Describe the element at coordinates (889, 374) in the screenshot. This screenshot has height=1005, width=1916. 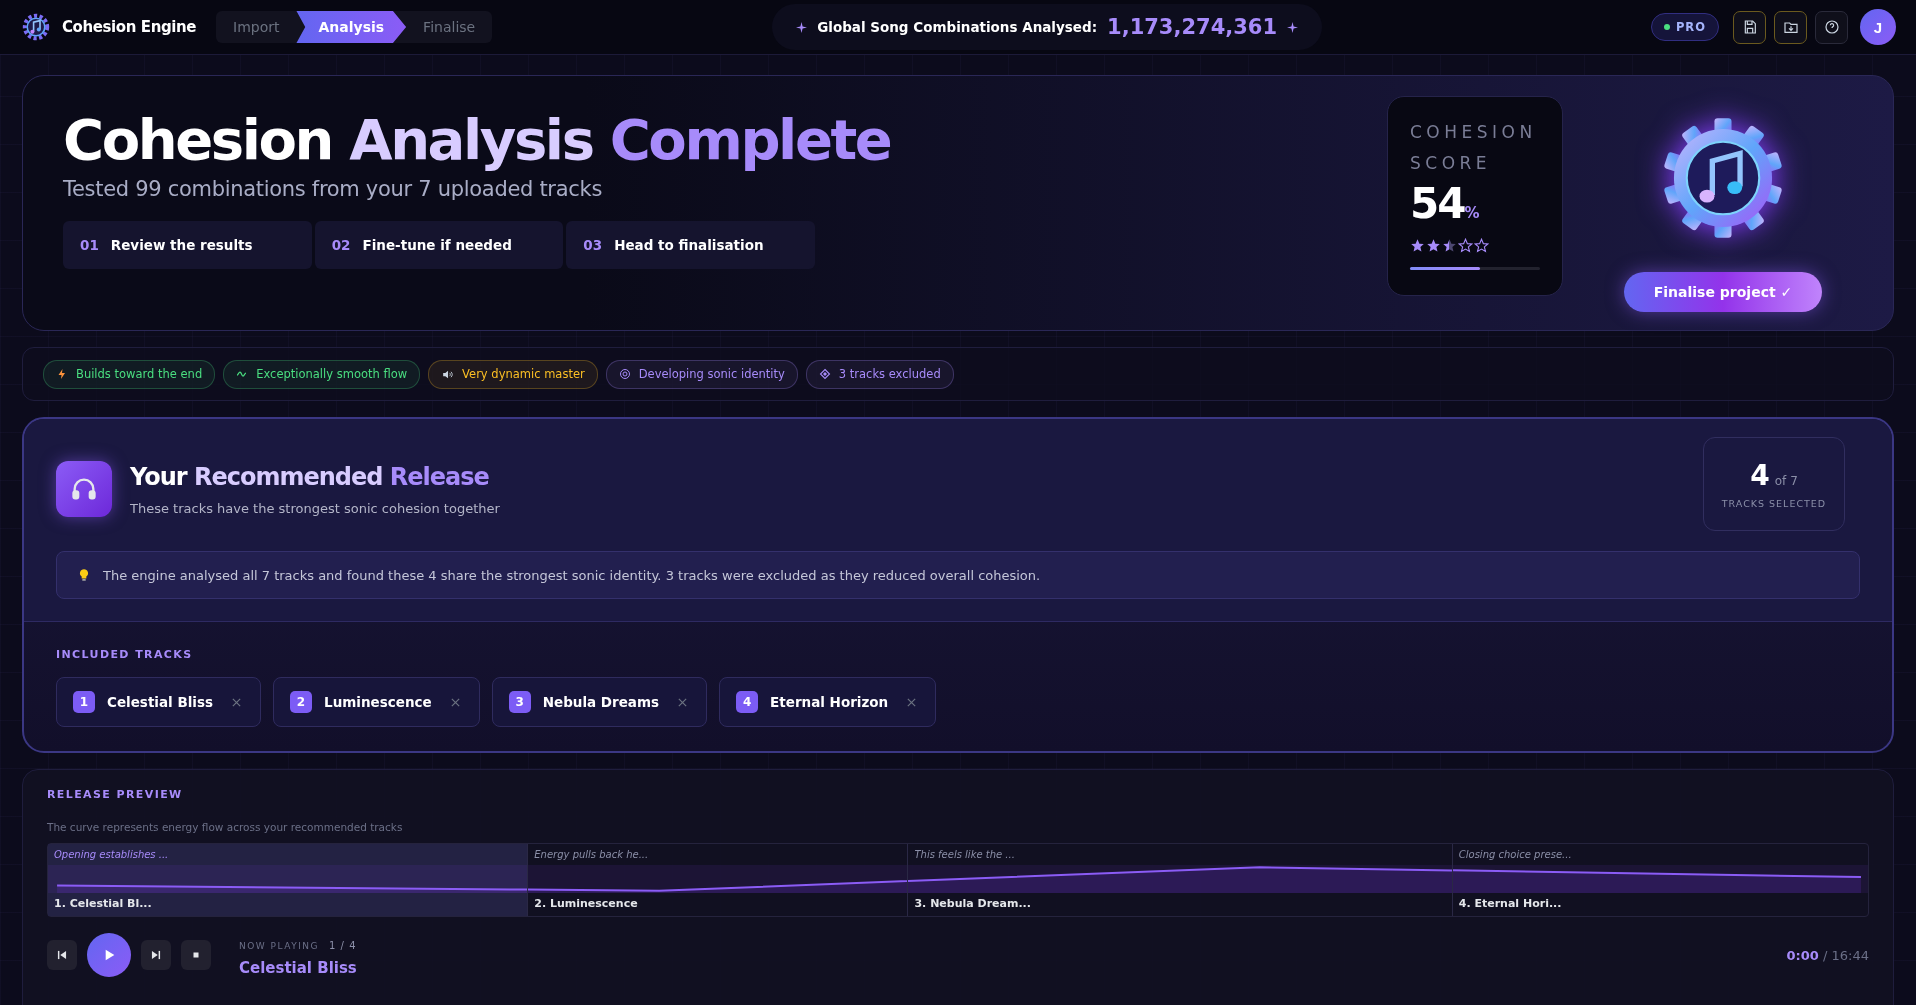
I see `tag-label: 3 tracks excluded` at that location.